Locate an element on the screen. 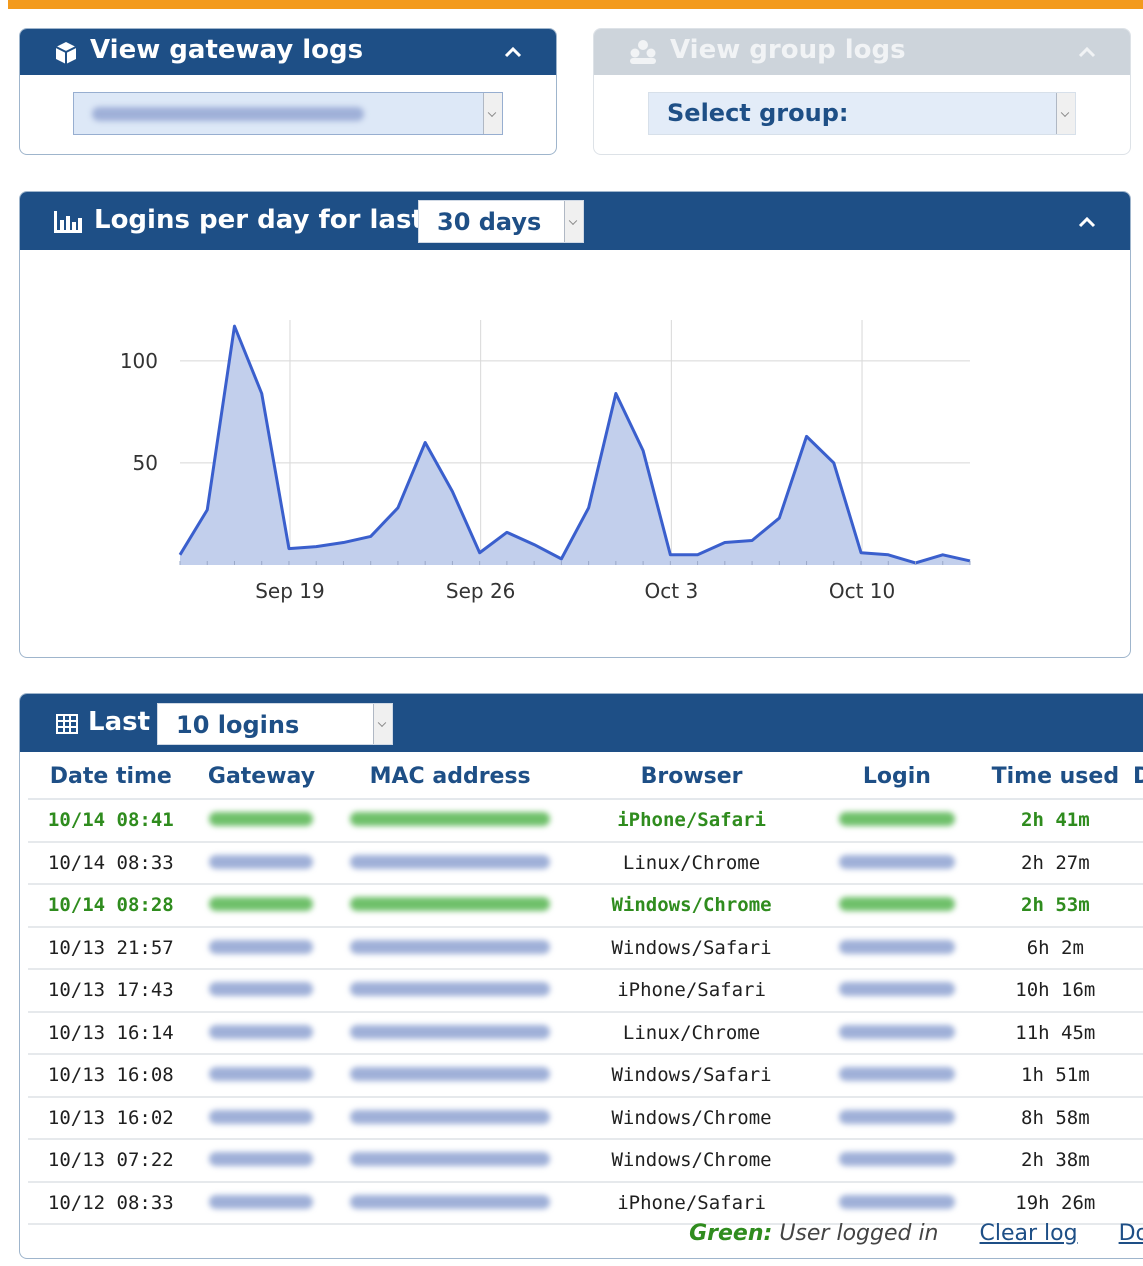 Image resolution: width=1143 pixels, height=1266 pixels. table-row: 10/13 16:08 Windows/Safari 1h 51m is located at coordinates (585, 1076).